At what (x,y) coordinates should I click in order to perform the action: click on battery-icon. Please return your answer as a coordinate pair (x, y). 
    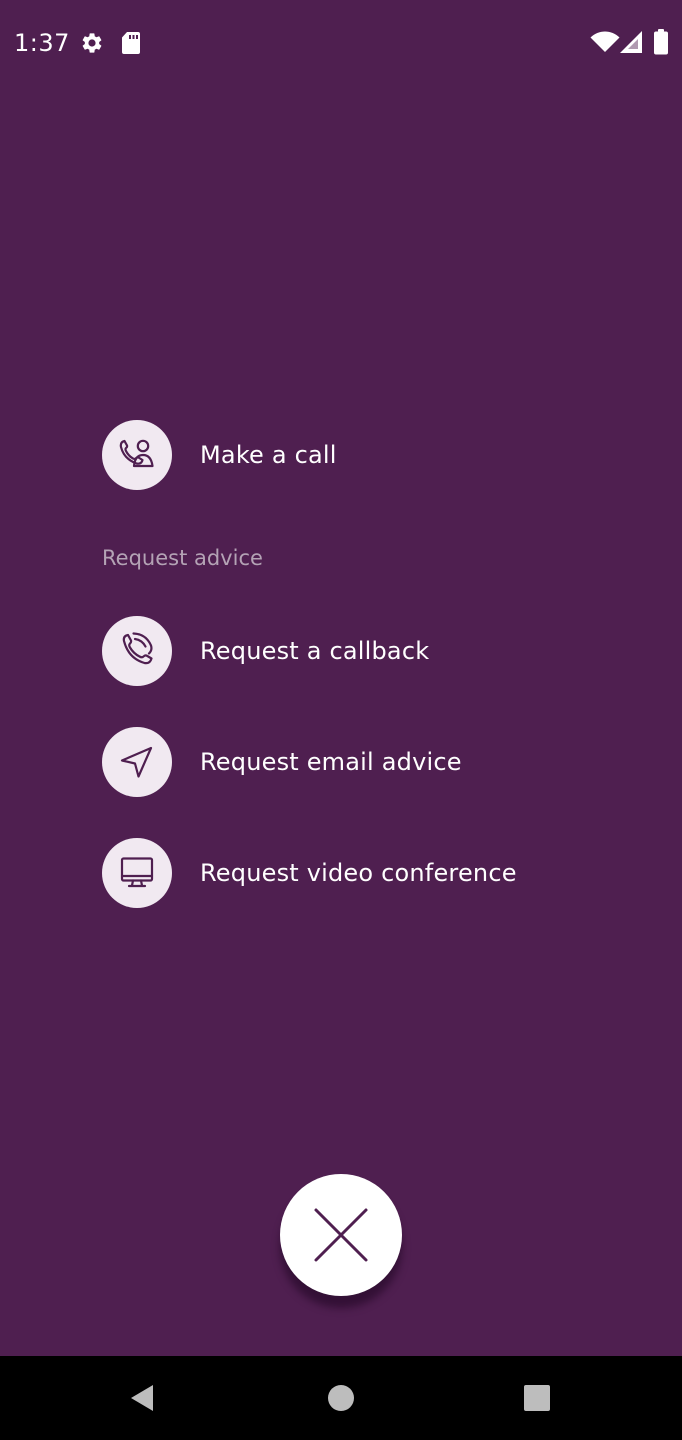
    Looking at the image, I should click on (661, 42).